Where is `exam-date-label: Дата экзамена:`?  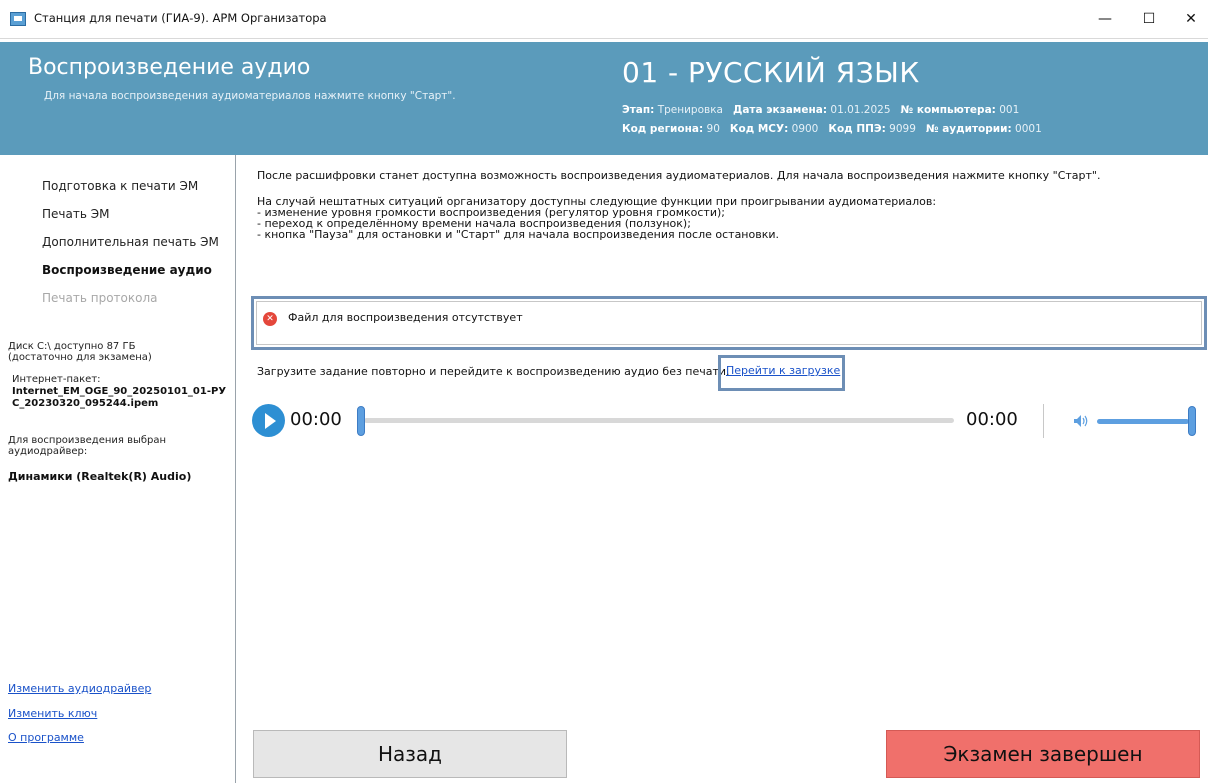 exam-date-label: Дата экзамена: is located at coordinates (780, 110).